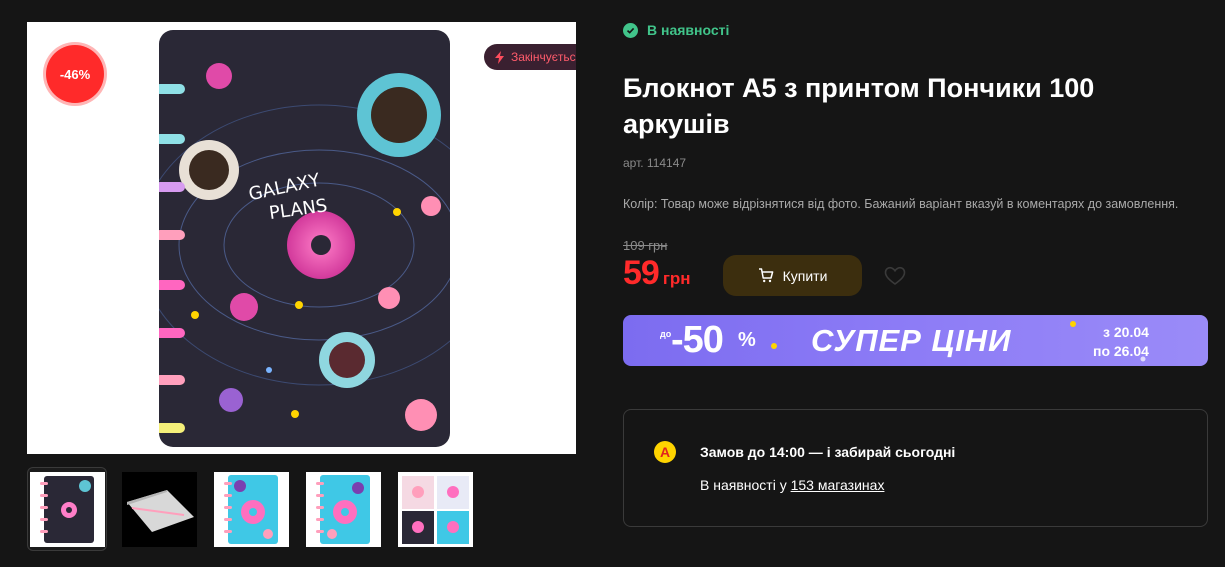  I want to click on store-logo-icon: А, so click(665, 452).